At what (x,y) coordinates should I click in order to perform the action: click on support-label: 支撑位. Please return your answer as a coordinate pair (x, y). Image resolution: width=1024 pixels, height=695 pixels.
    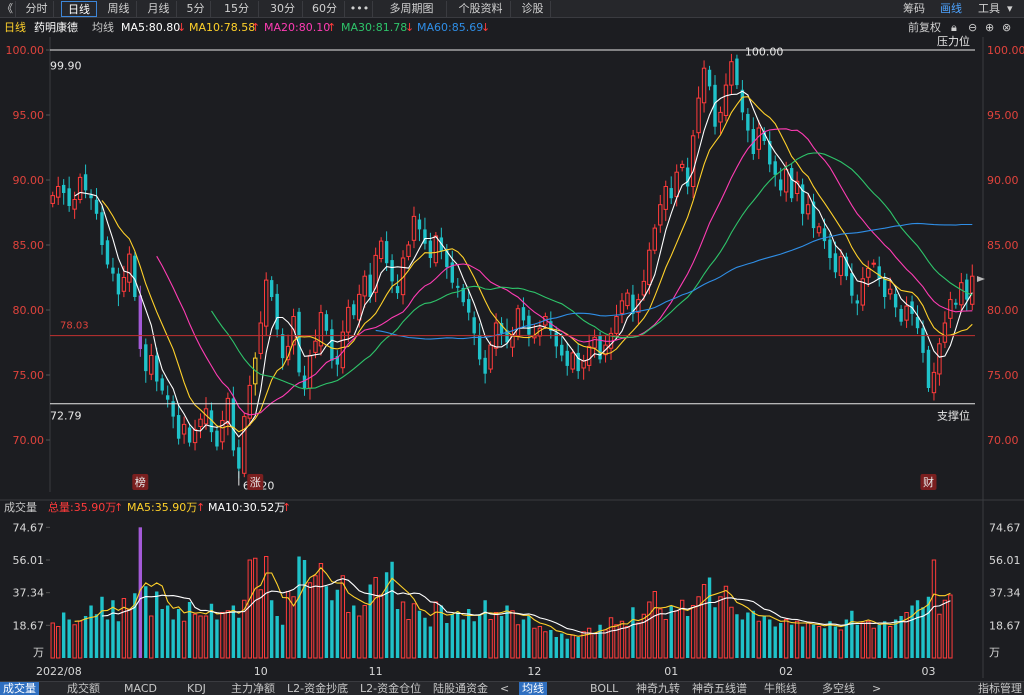
    Looking at the image, I should click on (953, 416).